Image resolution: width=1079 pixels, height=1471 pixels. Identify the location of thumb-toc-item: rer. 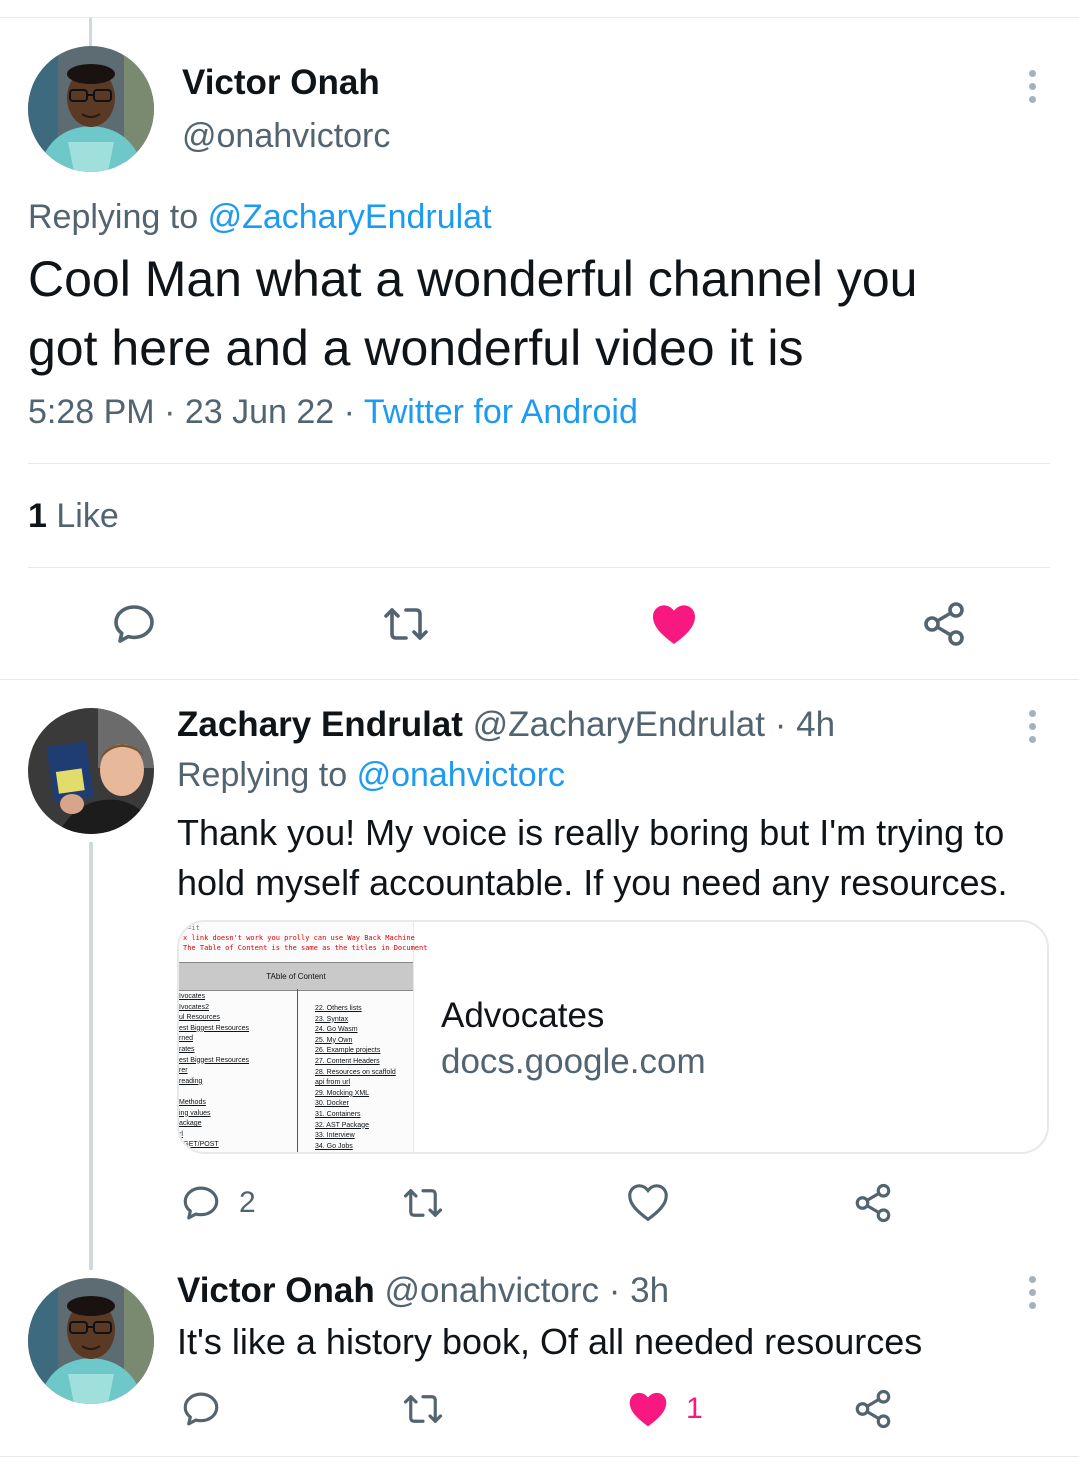
(183, 1071).